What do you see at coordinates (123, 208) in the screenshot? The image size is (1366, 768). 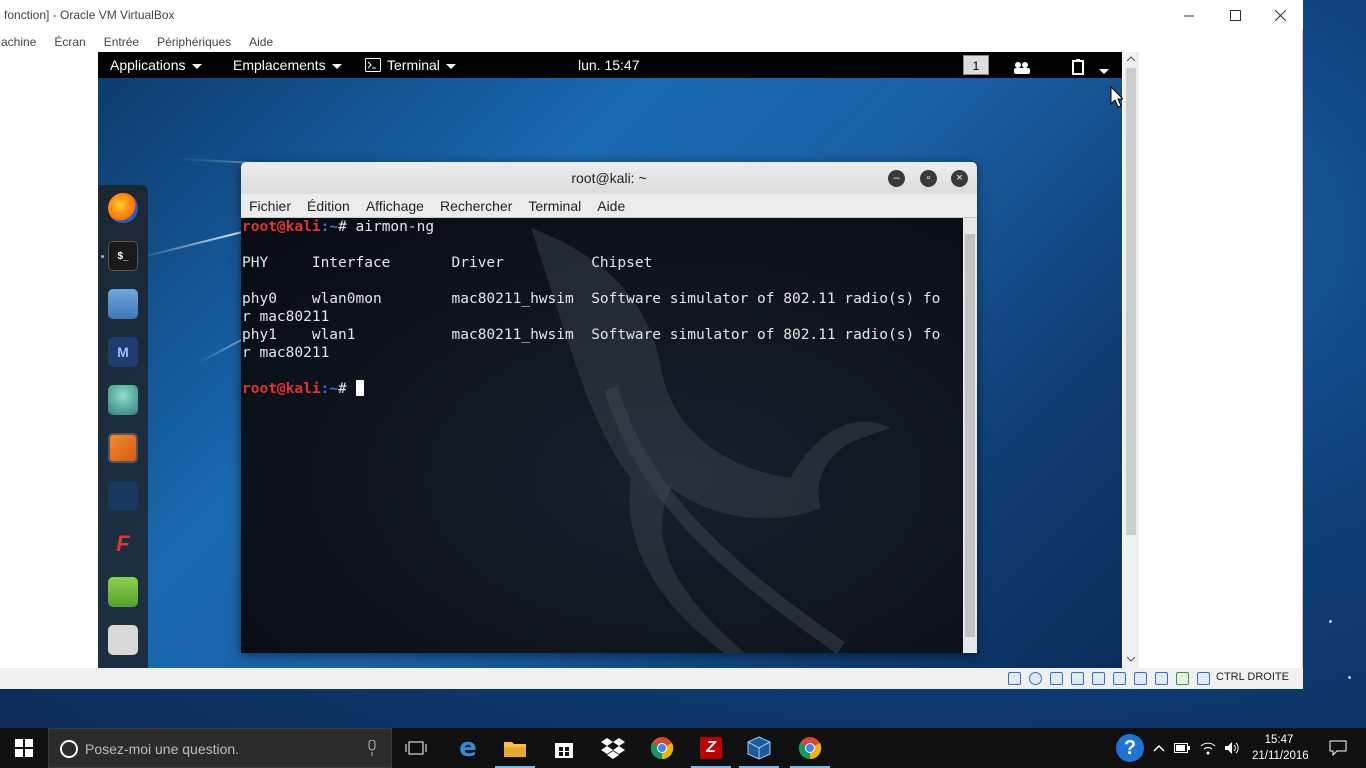 I see `firefox-icon` at bounding box center [123, 208].